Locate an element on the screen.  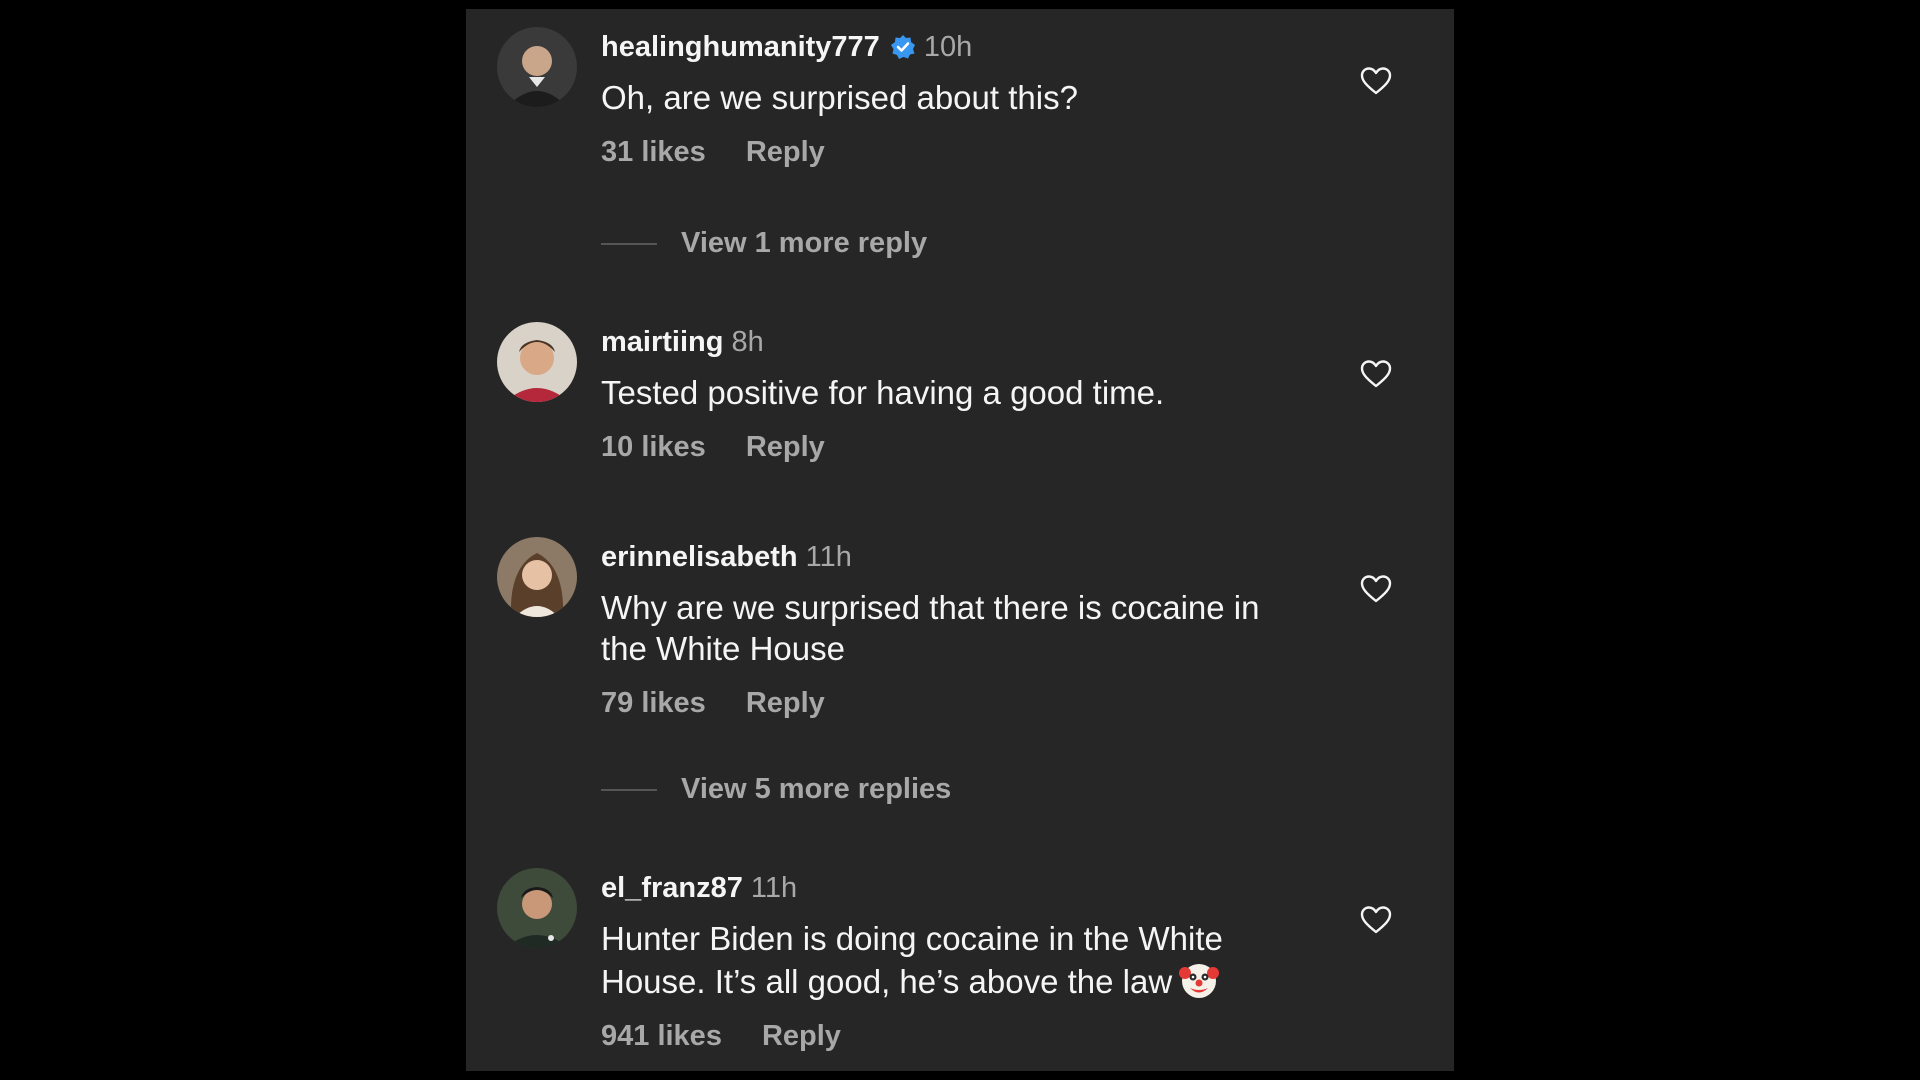
view-more-replies-button: View 1 more reply is located at coordinates (764, 243).